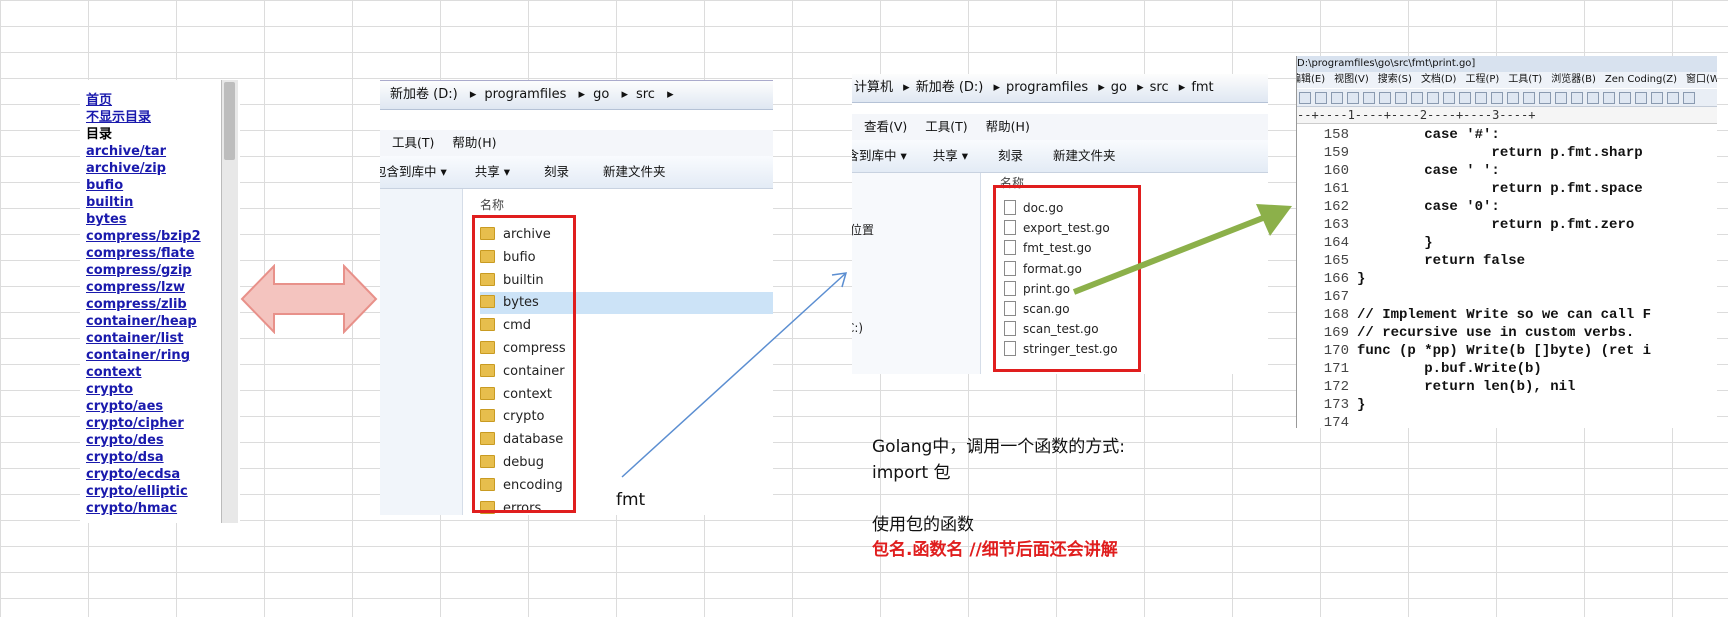 The image size is (1728, 617). I want to click on code-line: 160 case ' ':, so click(1507, 171).